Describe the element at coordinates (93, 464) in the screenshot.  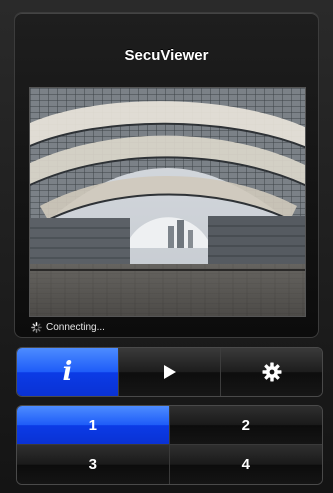
I see `channel-3-button: 3` at that location.